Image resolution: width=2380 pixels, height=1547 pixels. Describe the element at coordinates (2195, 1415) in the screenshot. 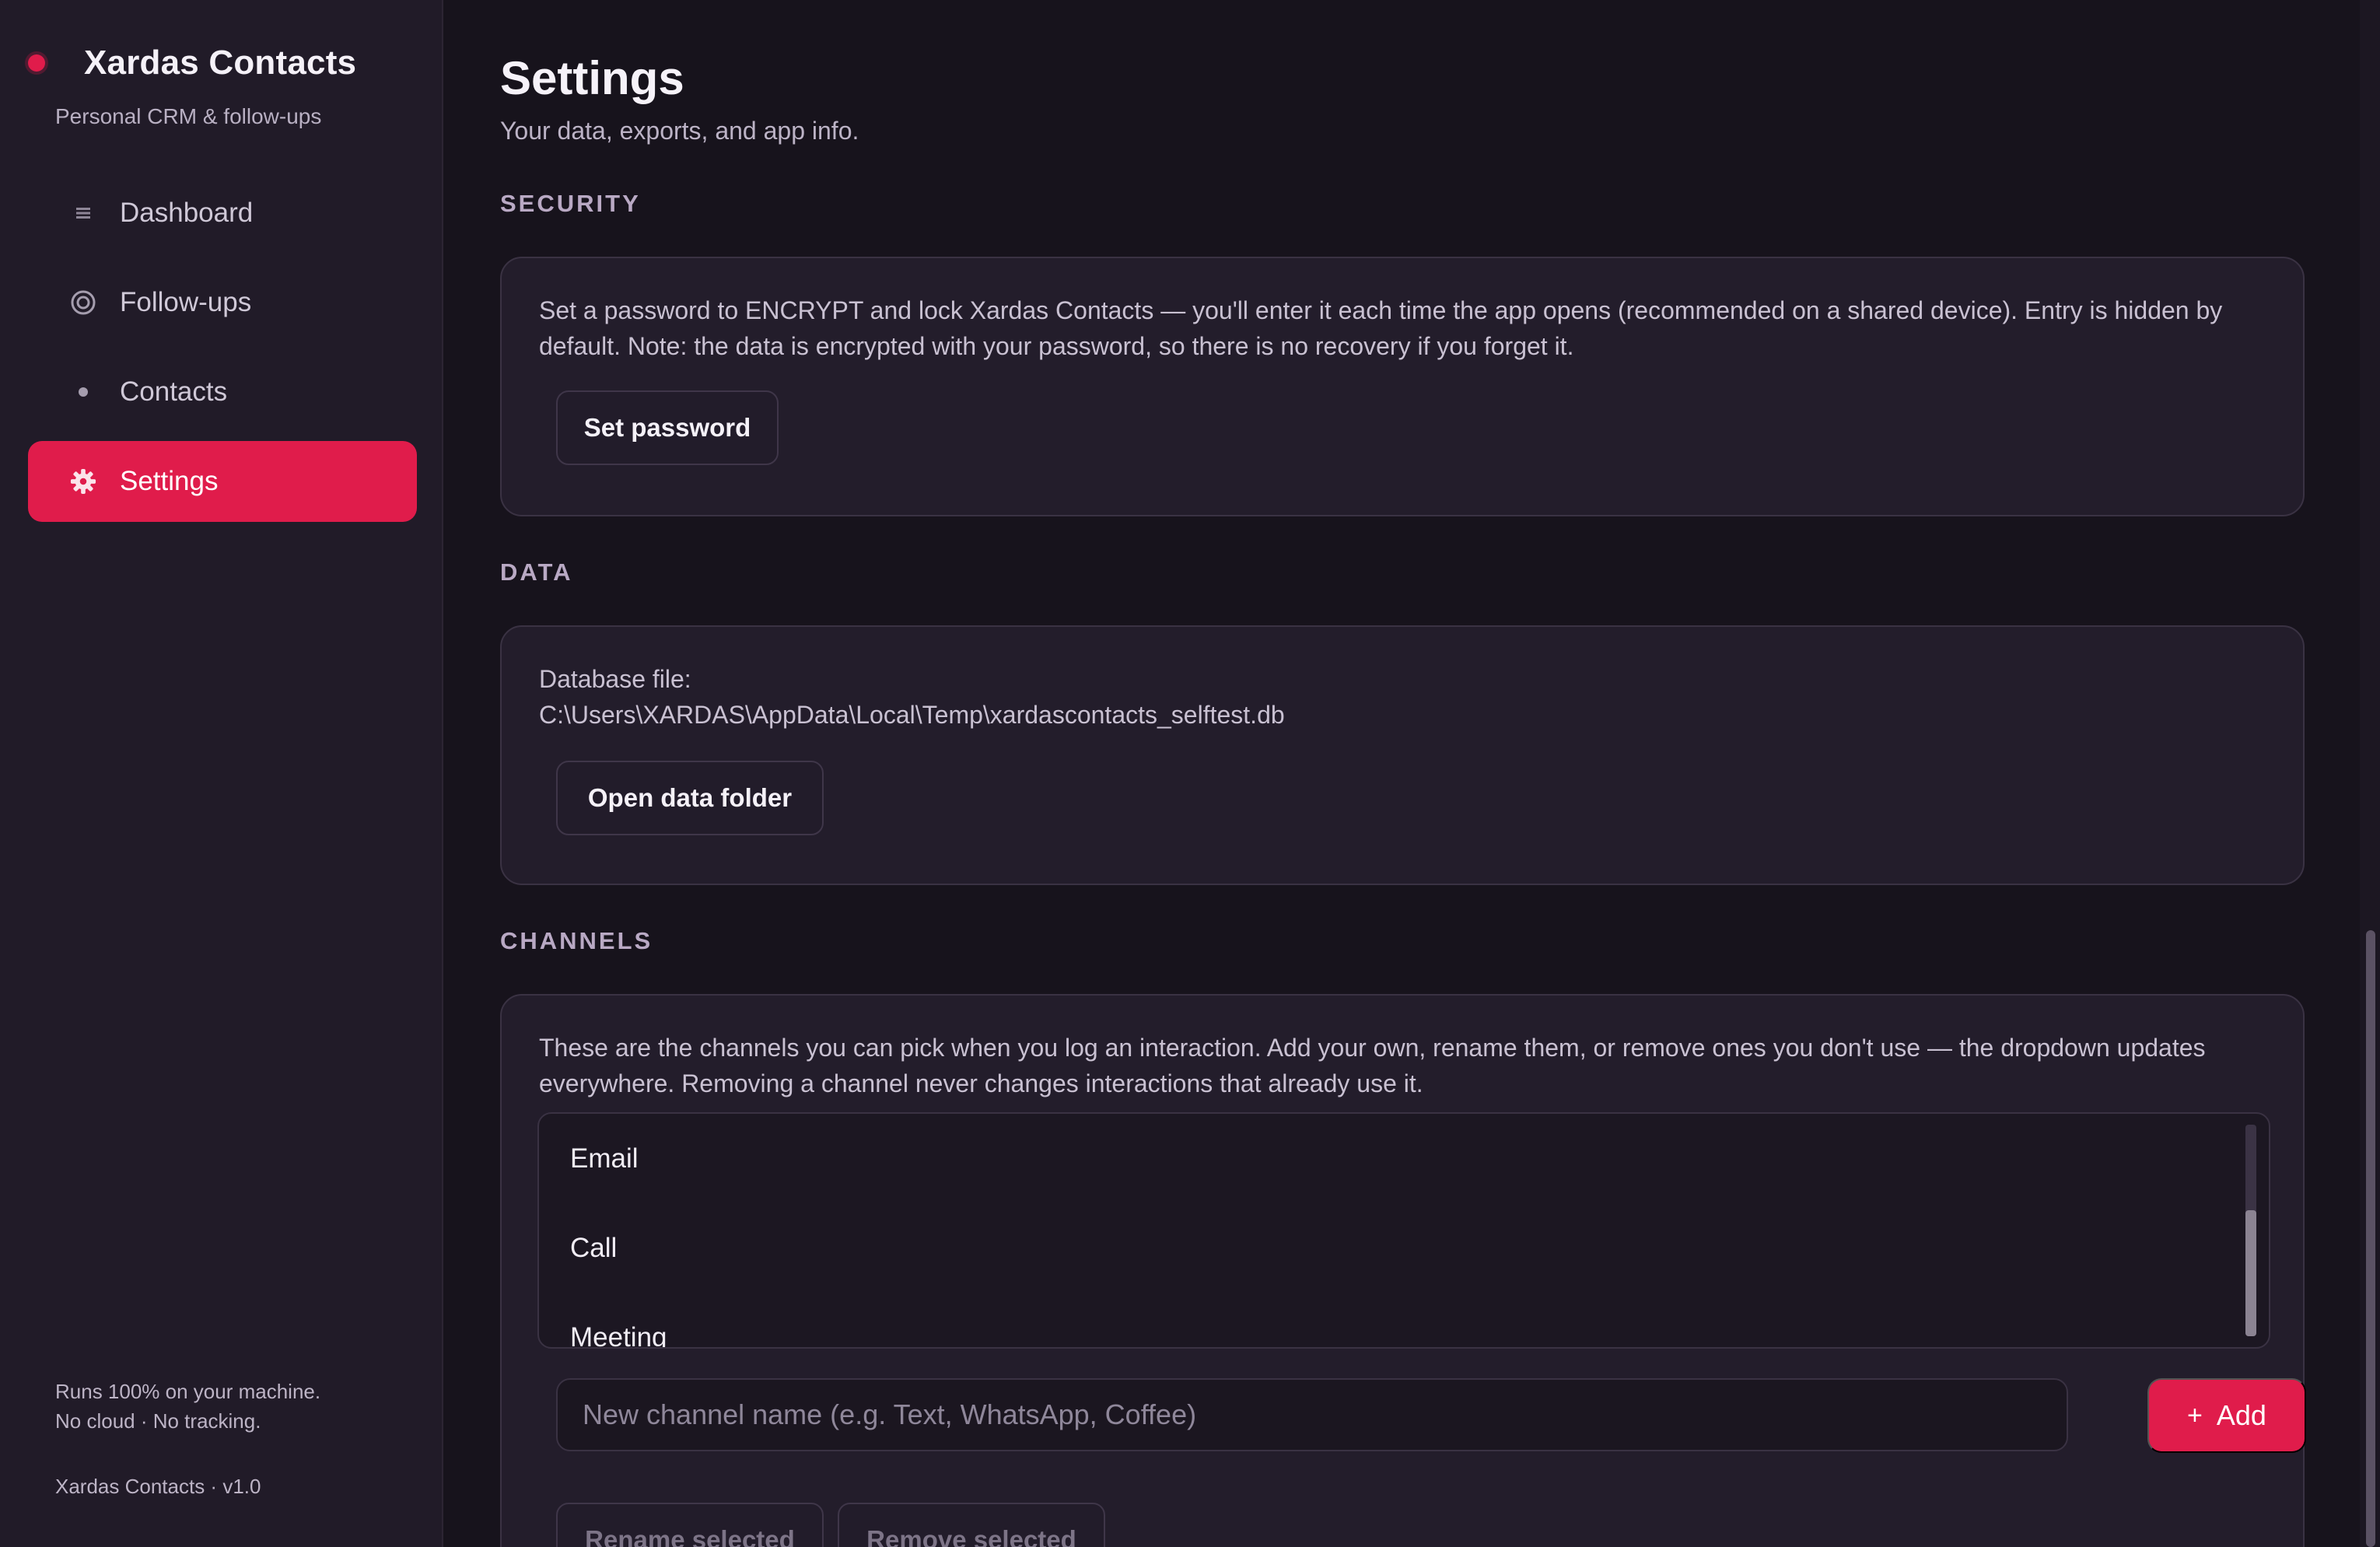

I see `plus-icon: +` at that location.